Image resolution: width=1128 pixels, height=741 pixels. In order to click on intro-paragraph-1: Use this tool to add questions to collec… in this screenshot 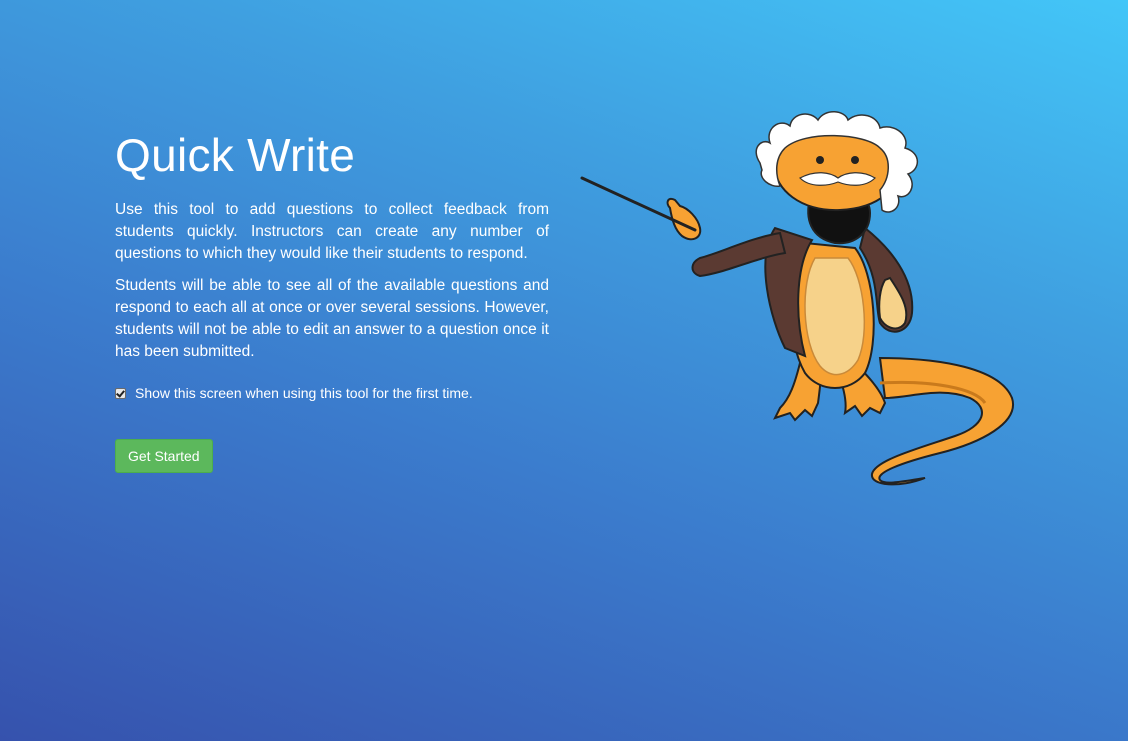, I will do `click(332, 231)`.